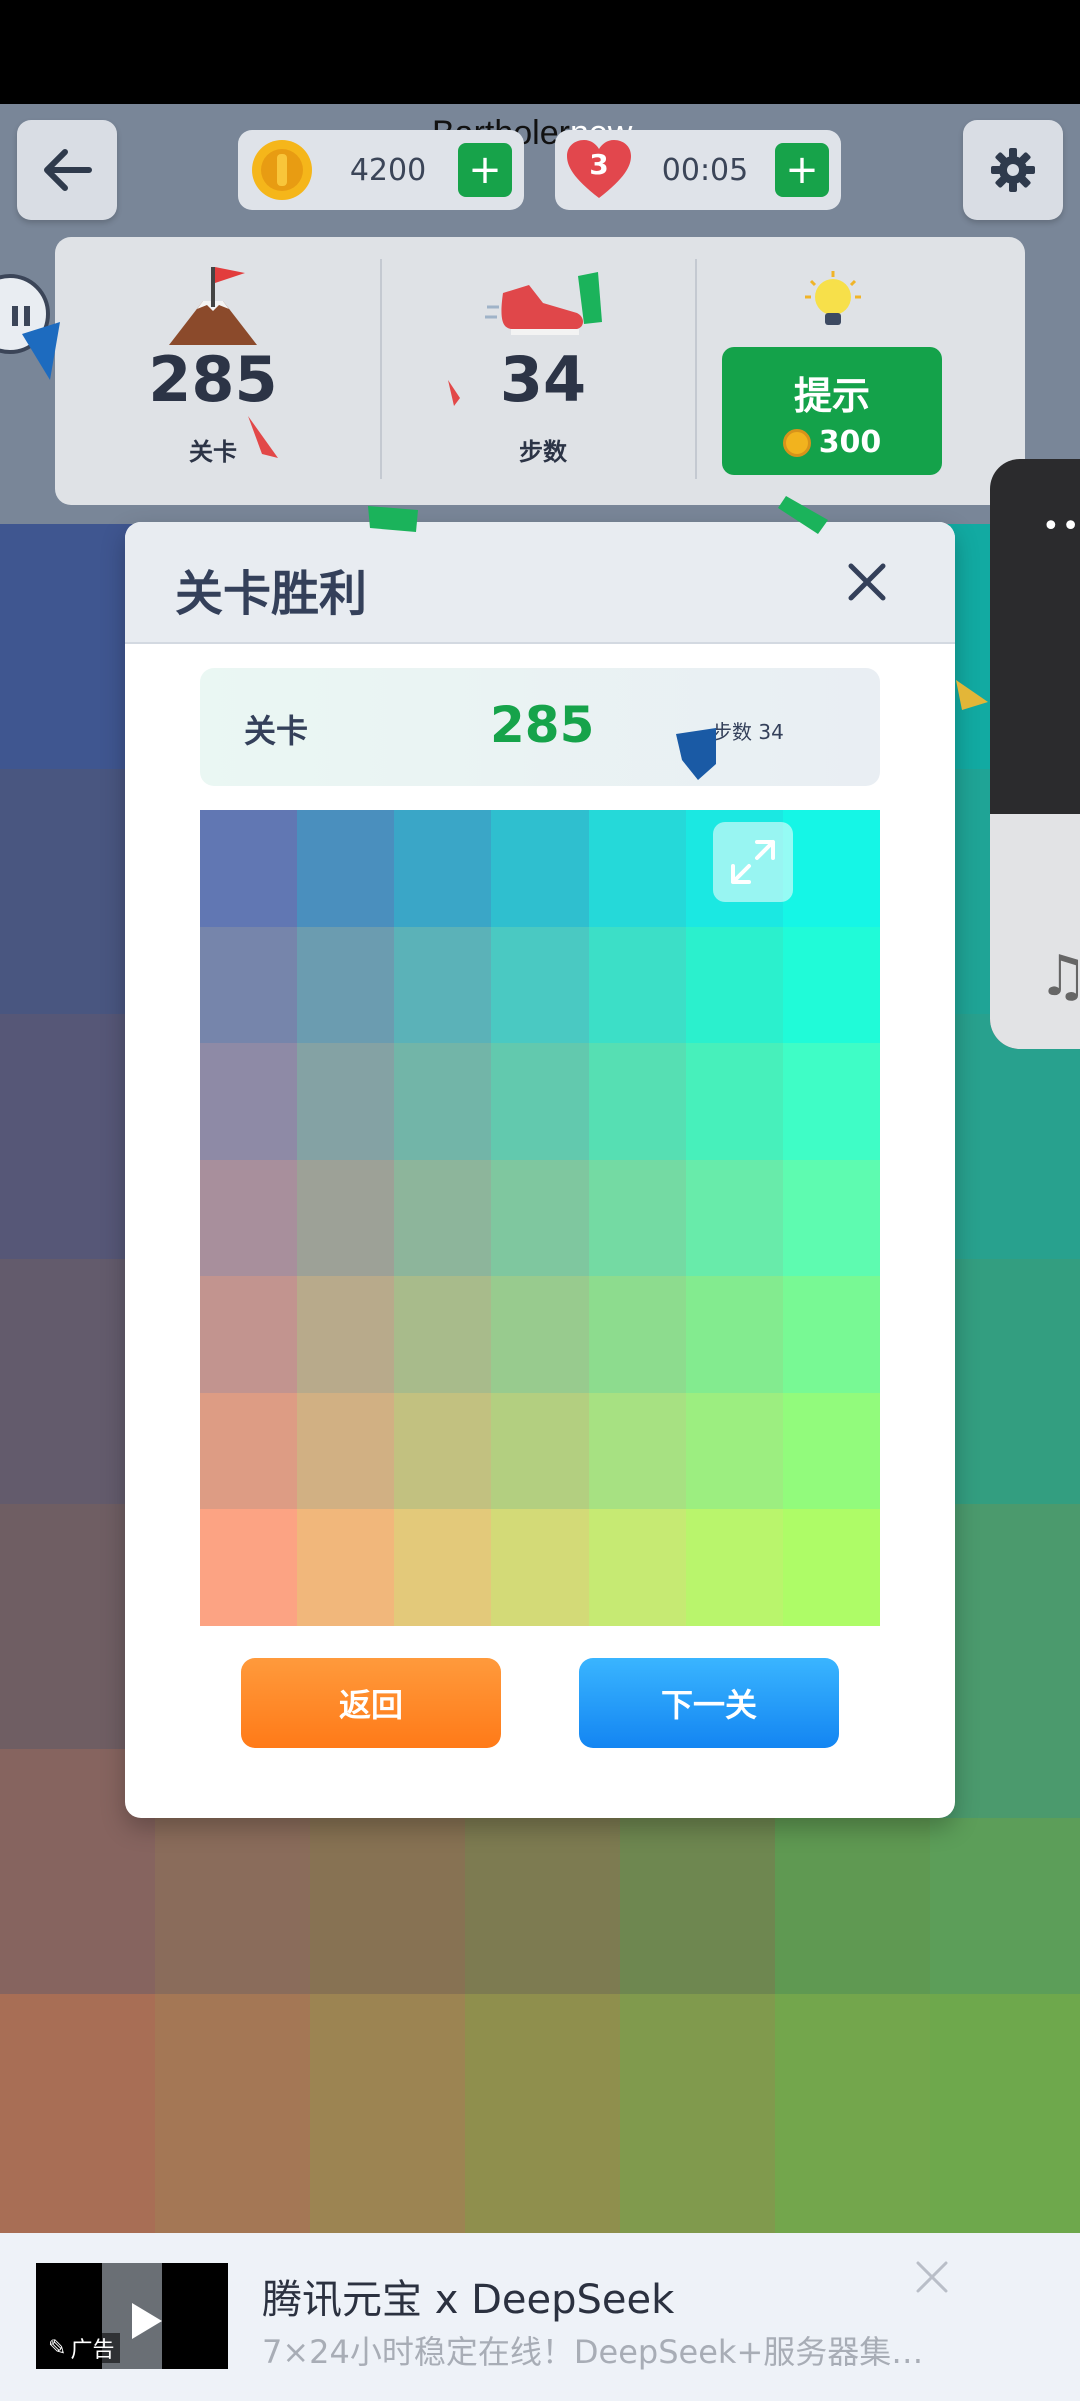  I want to click on close-icon, so click(932, 2277).